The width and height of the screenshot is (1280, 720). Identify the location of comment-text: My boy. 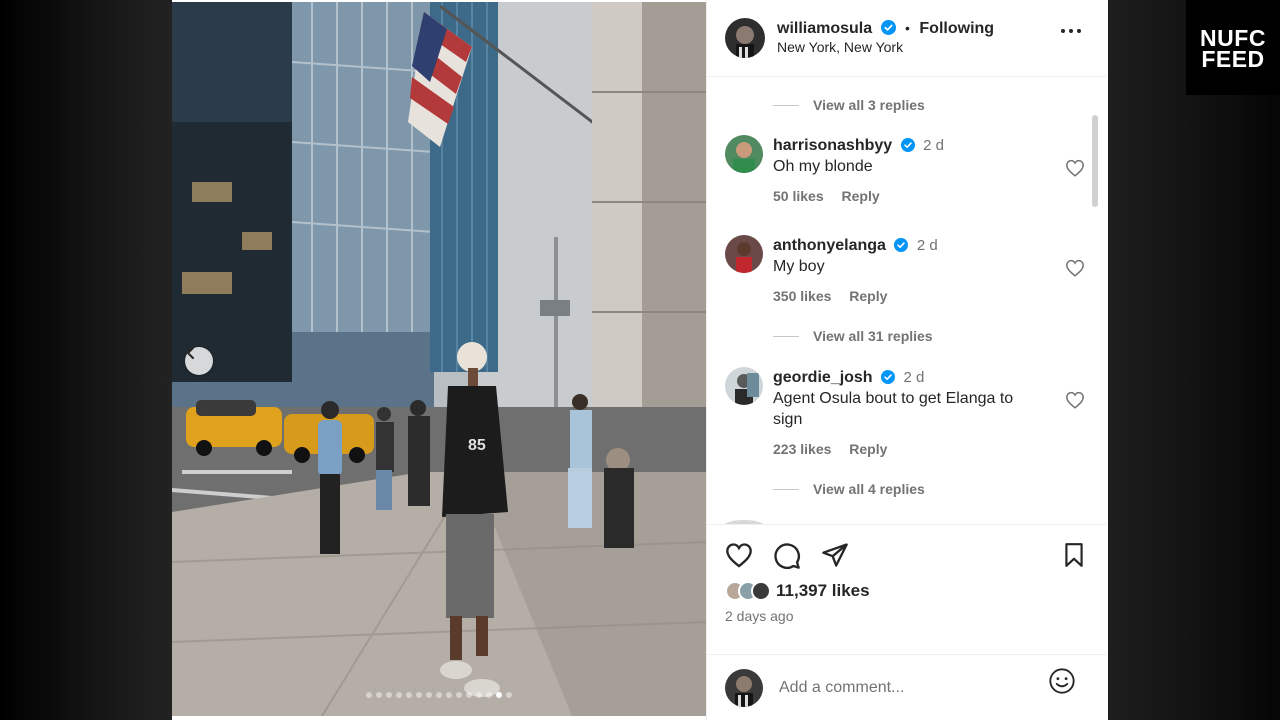
(799, 266).